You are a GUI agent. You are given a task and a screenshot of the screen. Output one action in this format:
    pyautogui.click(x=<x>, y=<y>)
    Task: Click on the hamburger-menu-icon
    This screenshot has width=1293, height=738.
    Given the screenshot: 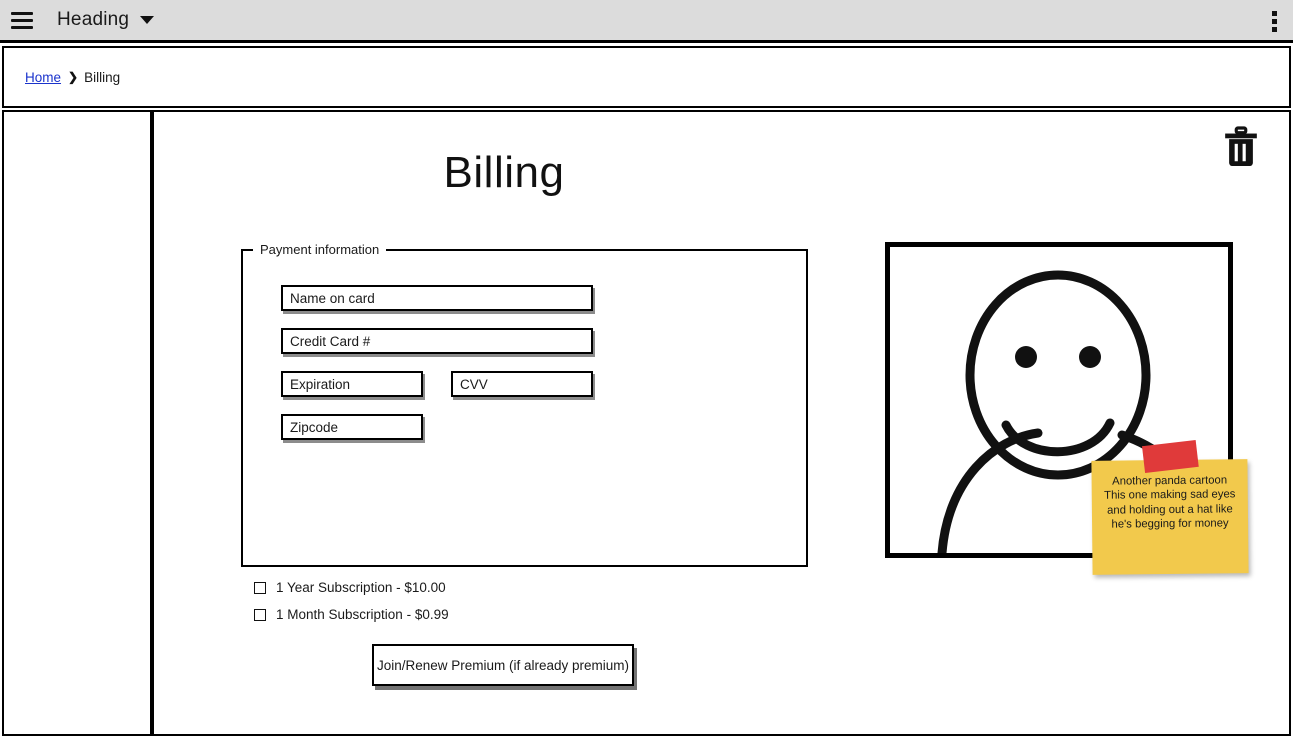 What is the action you would take?
    pyautogui.click(x=22, y=20)
    